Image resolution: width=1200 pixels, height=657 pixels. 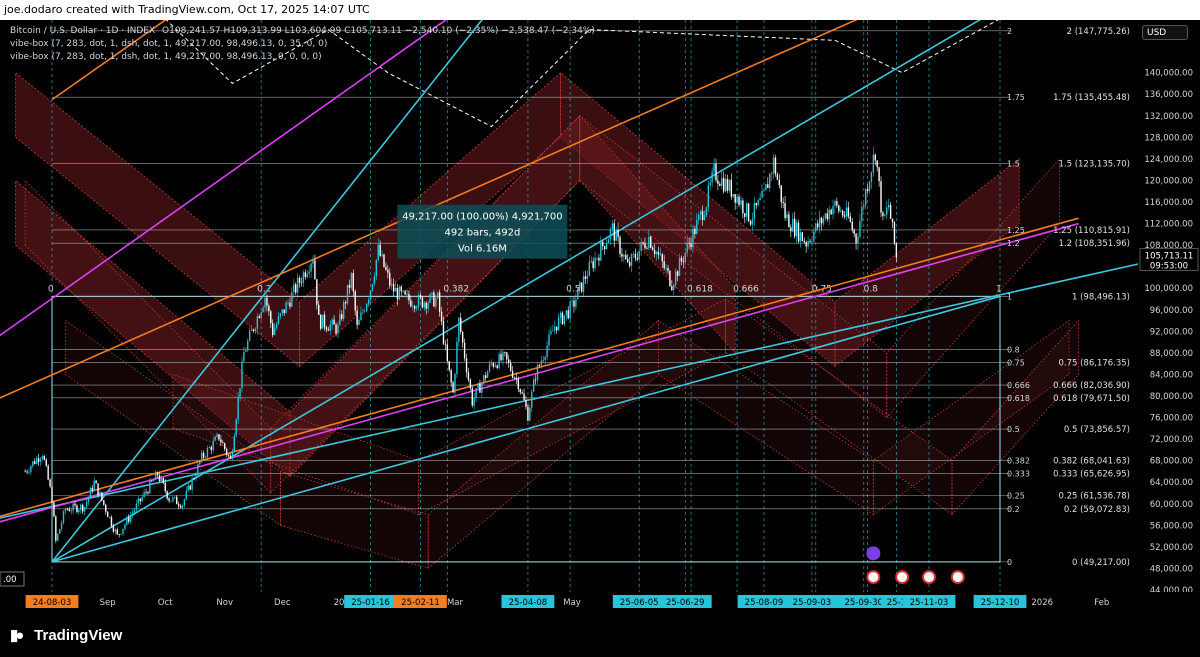 I want to click on measure-range: 49,217.00 (100.00%) 4,921,700, so click(x=482, y=217).